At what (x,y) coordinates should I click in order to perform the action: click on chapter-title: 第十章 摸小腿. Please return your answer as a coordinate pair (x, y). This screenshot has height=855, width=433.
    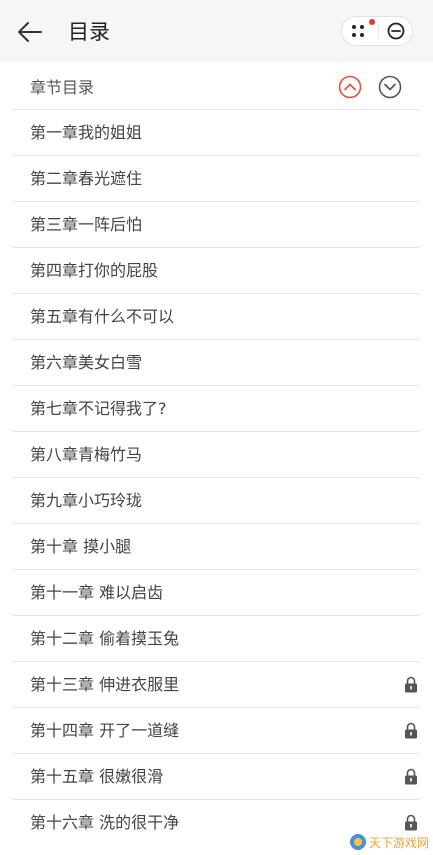
    Looking at the image, I should click on (81, 546).